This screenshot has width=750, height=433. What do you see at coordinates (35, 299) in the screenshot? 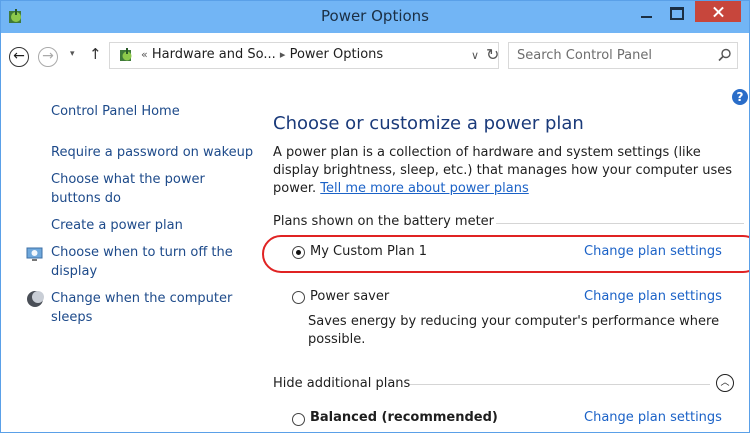
I see `sleep-moon-icon` at bounding box center [35, 299].